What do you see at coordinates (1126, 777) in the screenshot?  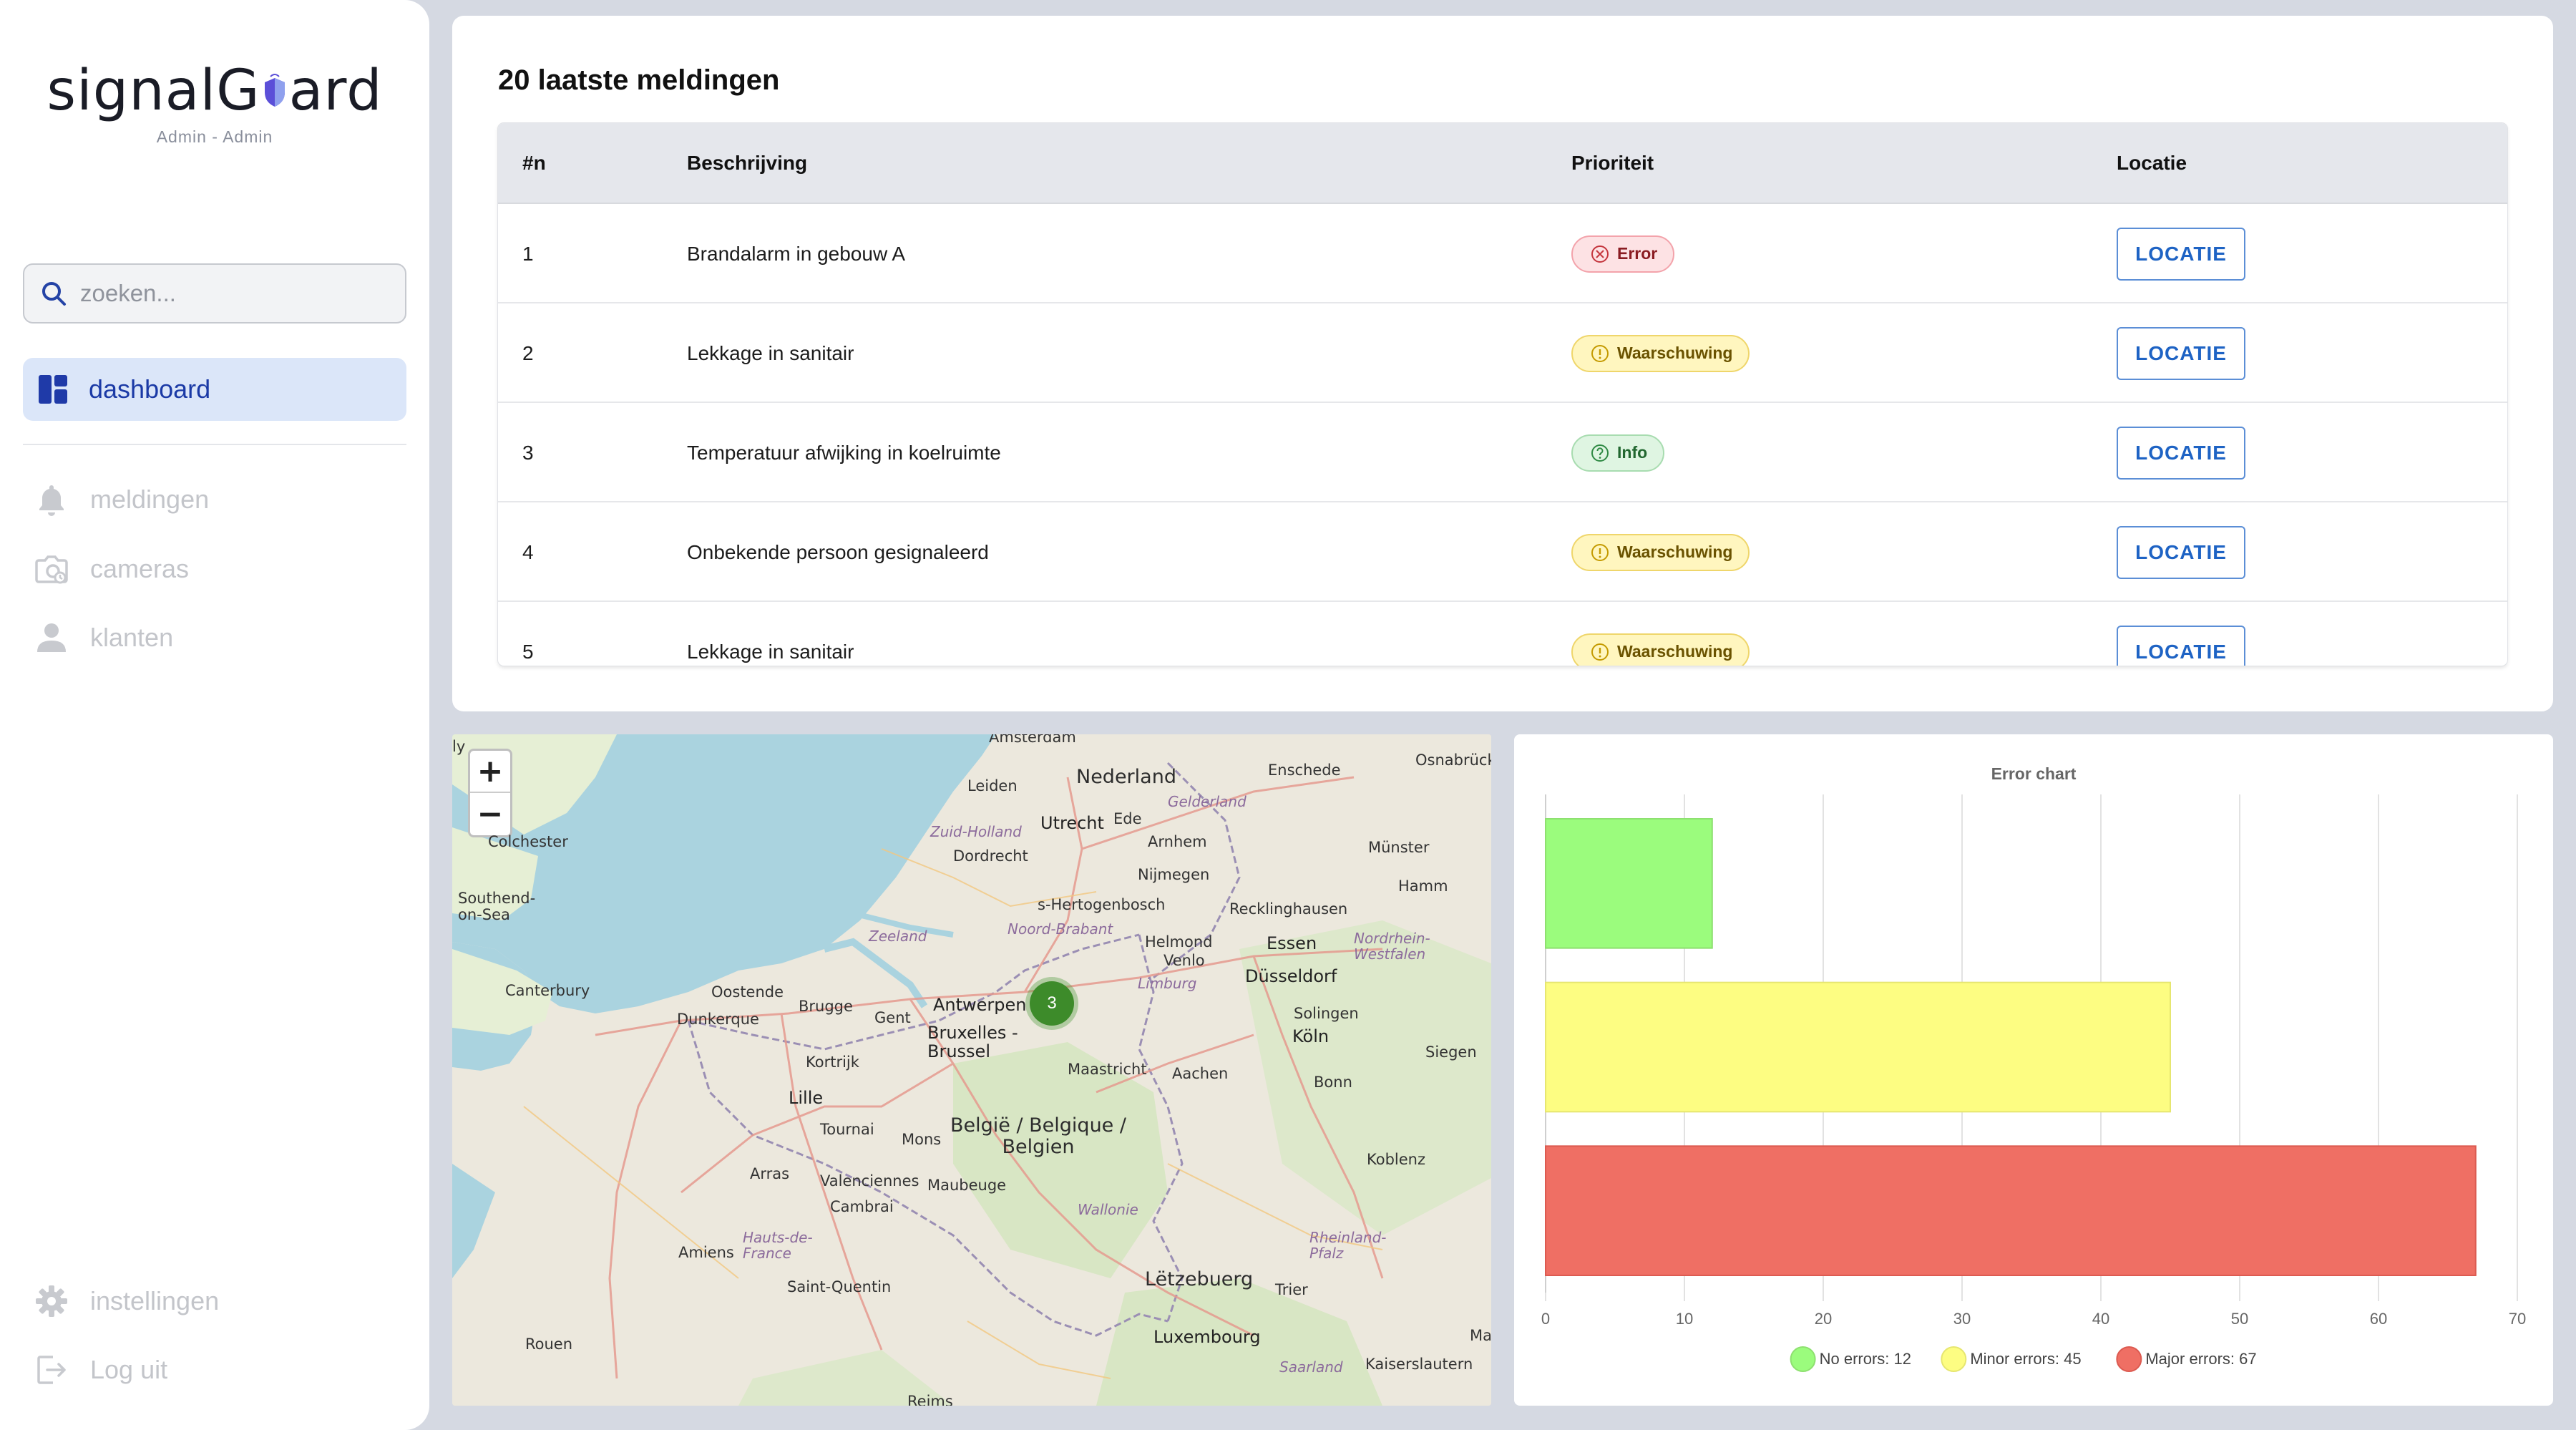 I see `map-label: Nederland` at bounding box center [1126, 777].